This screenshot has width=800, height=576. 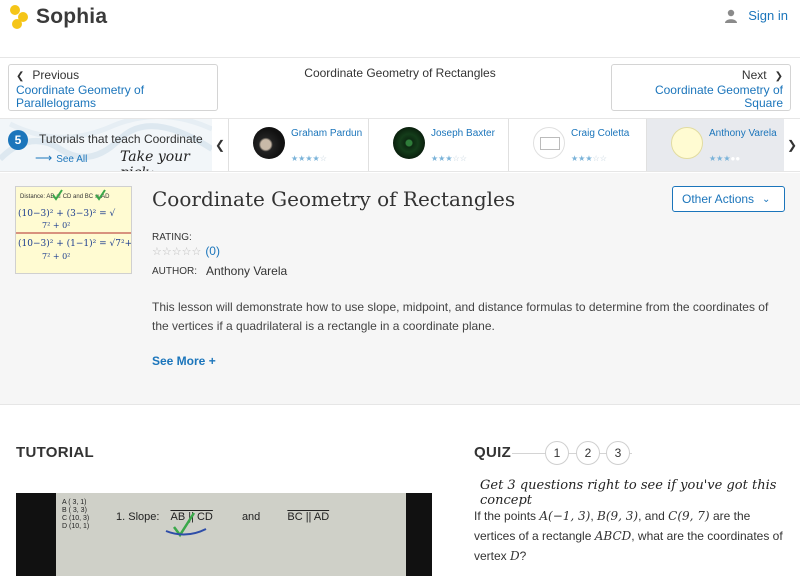 I want to click on arrow-right-icon: ⟶, so click(x=44, y=158).